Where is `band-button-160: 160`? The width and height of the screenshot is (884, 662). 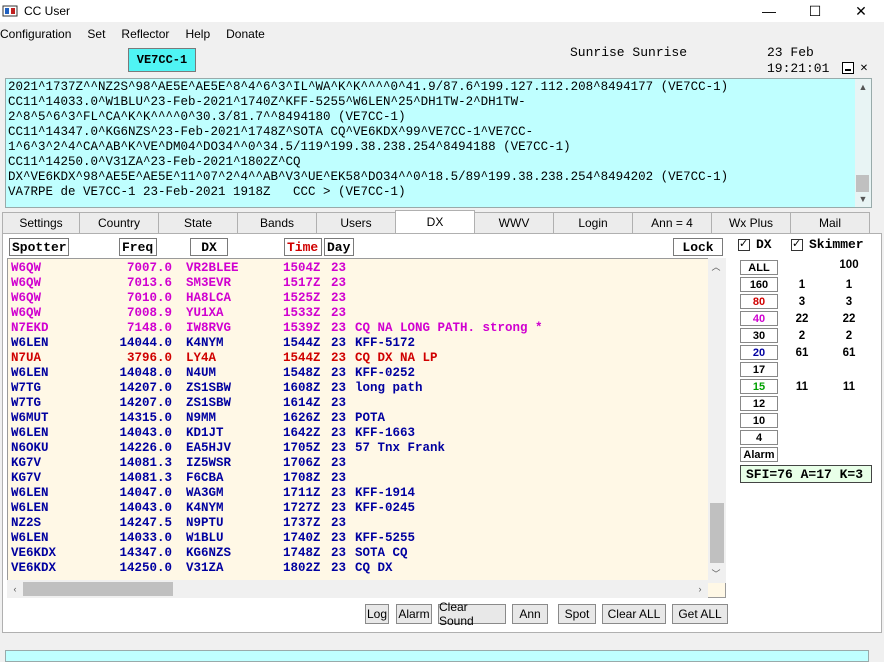 band-button-160: 160 is located at coordinates (759, 284).